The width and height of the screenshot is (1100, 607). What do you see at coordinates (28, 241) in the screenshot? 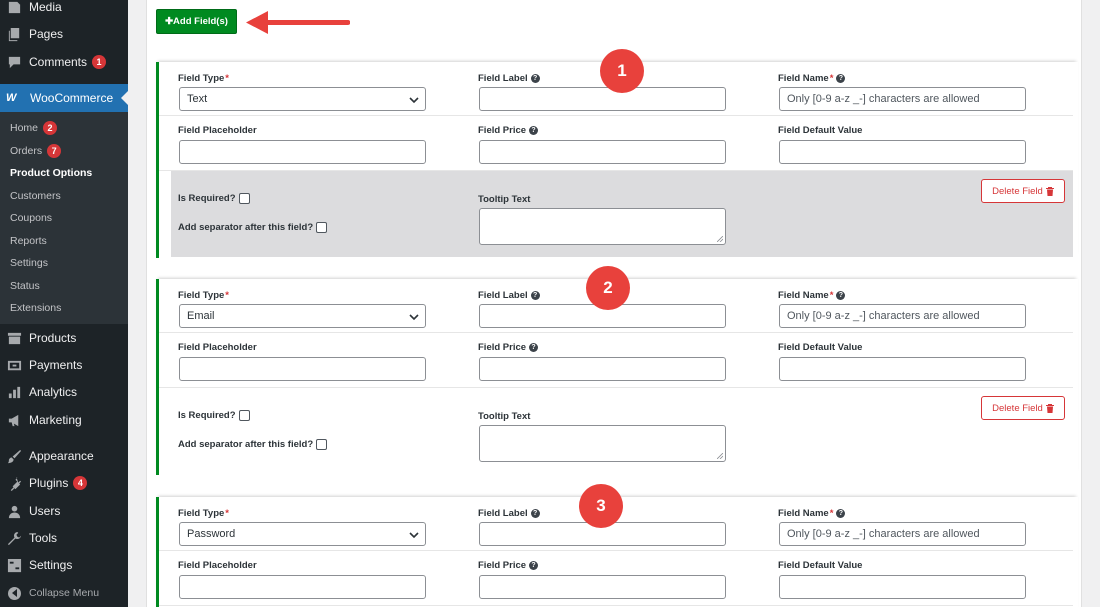
I see `submenu-item-reports: Reports` at bounding box center [28, 241].